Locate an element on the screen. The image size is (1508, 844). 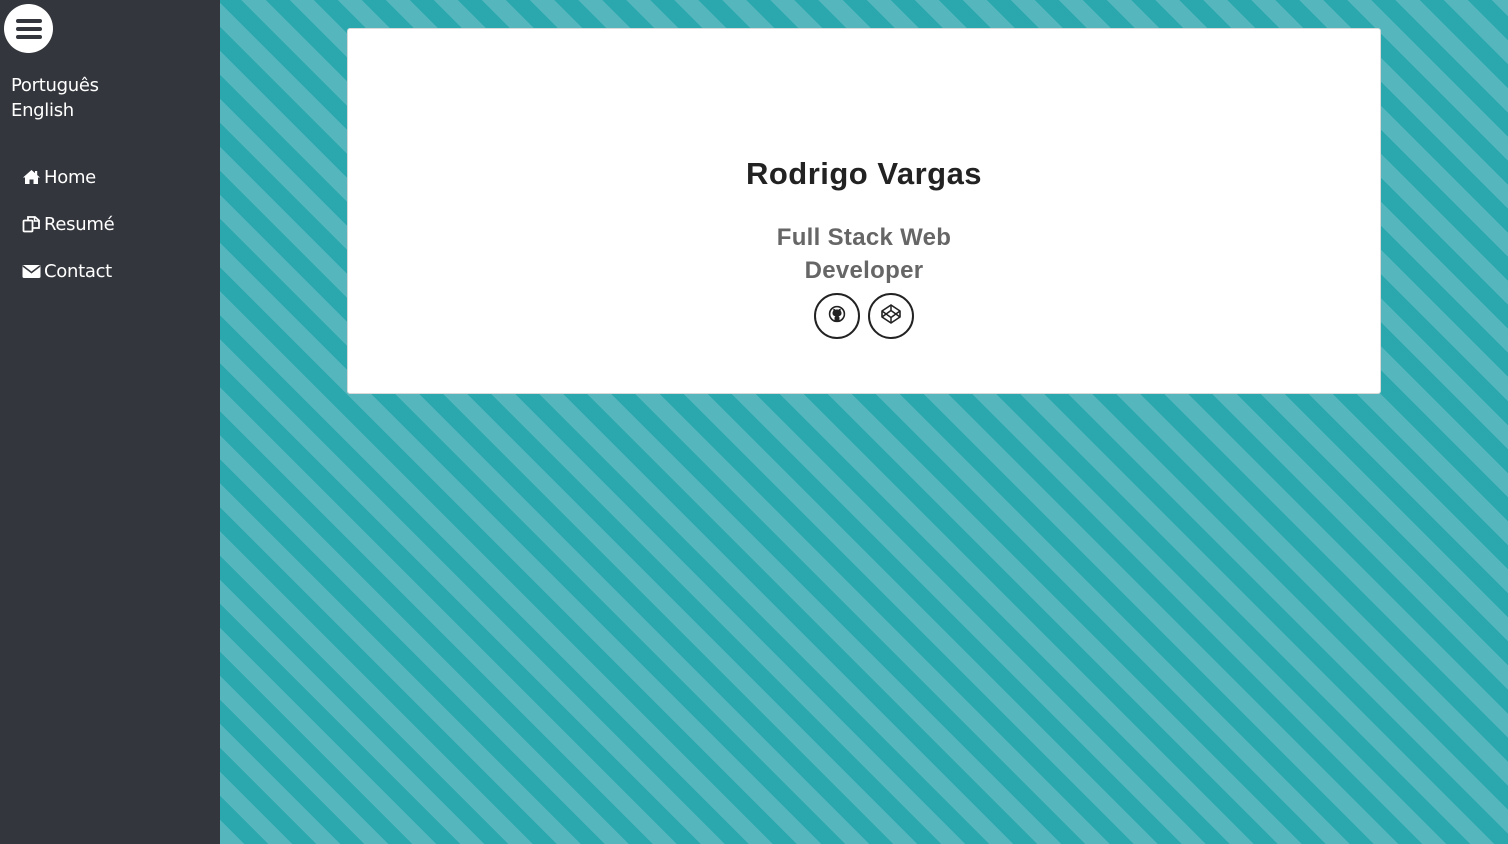
nav-item-contact: Contact is located at coordinates (68, 271).